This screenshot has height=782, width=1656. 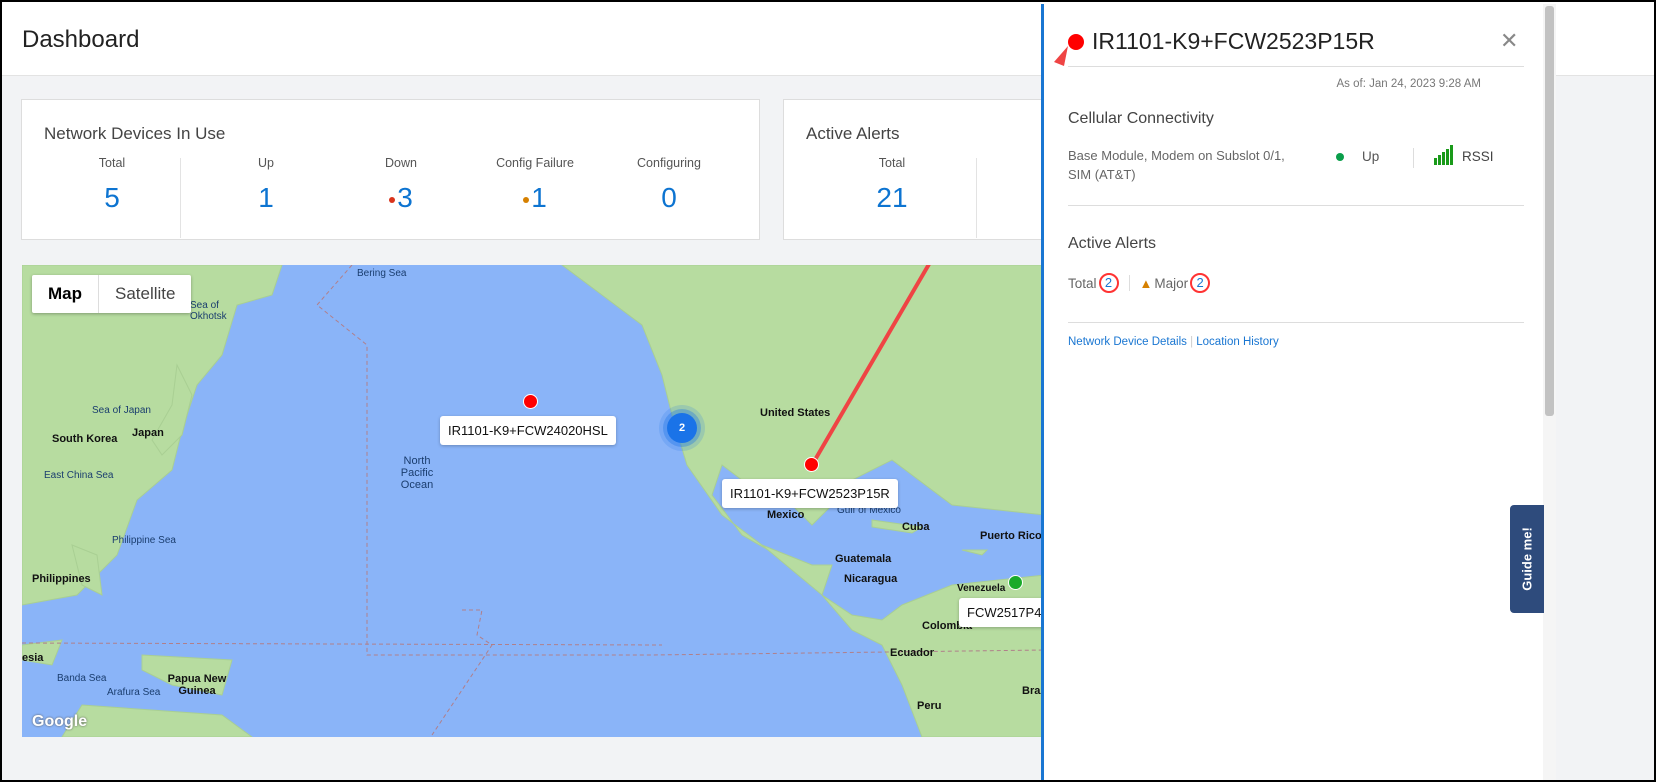 I want to click on device-marker-selected, so click(x=811, y=464).